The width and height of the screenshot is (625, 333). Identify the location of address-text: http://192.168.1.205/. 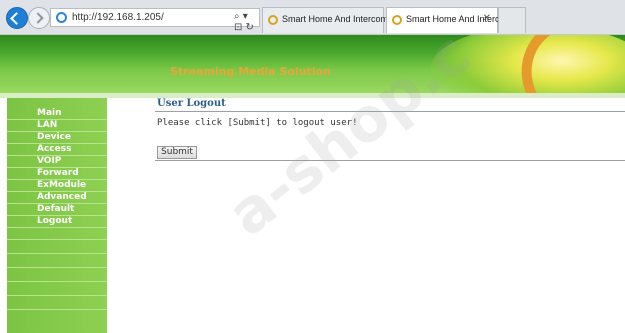
(118, 17).